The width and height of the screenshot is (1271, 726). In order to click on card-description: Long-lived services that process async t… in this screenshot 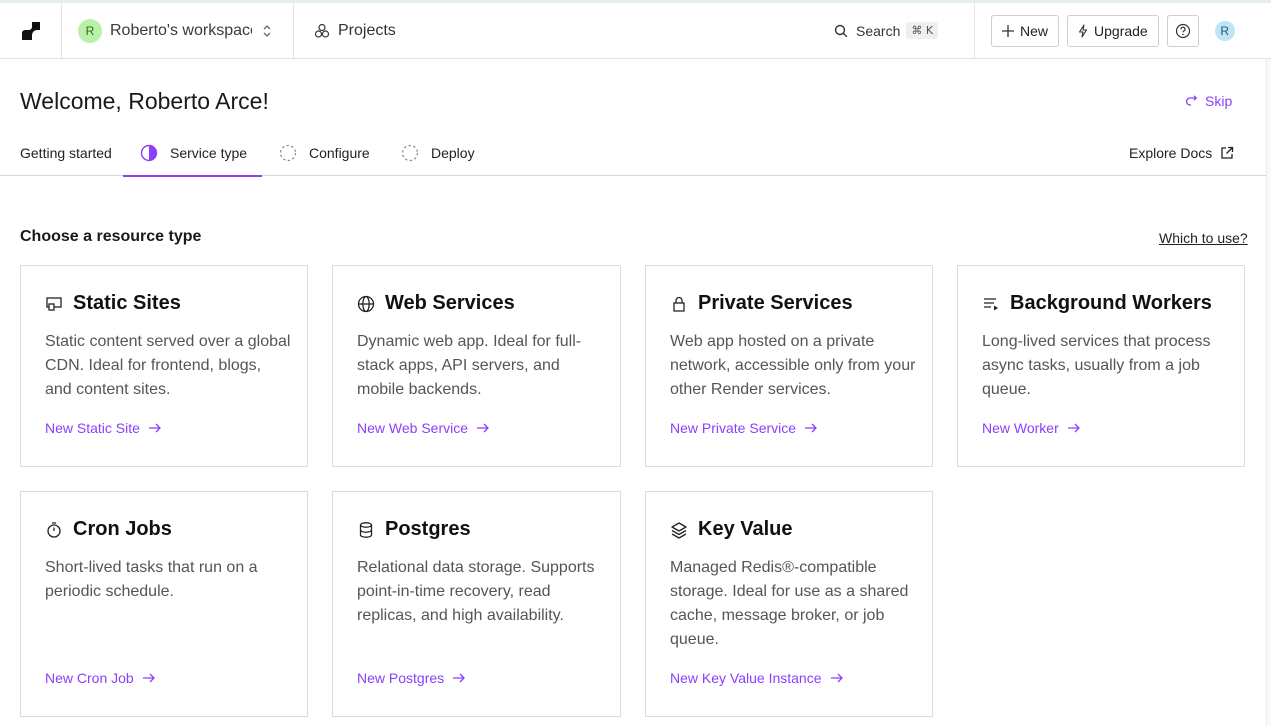, I will do `click(1096, 365)`.